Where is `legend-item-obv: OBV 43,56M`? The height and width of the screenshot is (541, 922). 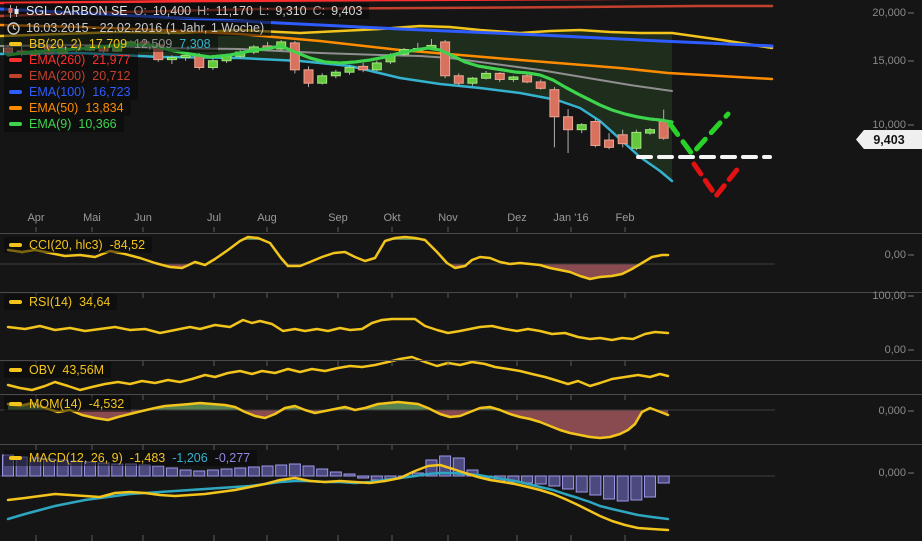 legend-item-obv: OBV 43,56M is located at coordinates (58, 370).